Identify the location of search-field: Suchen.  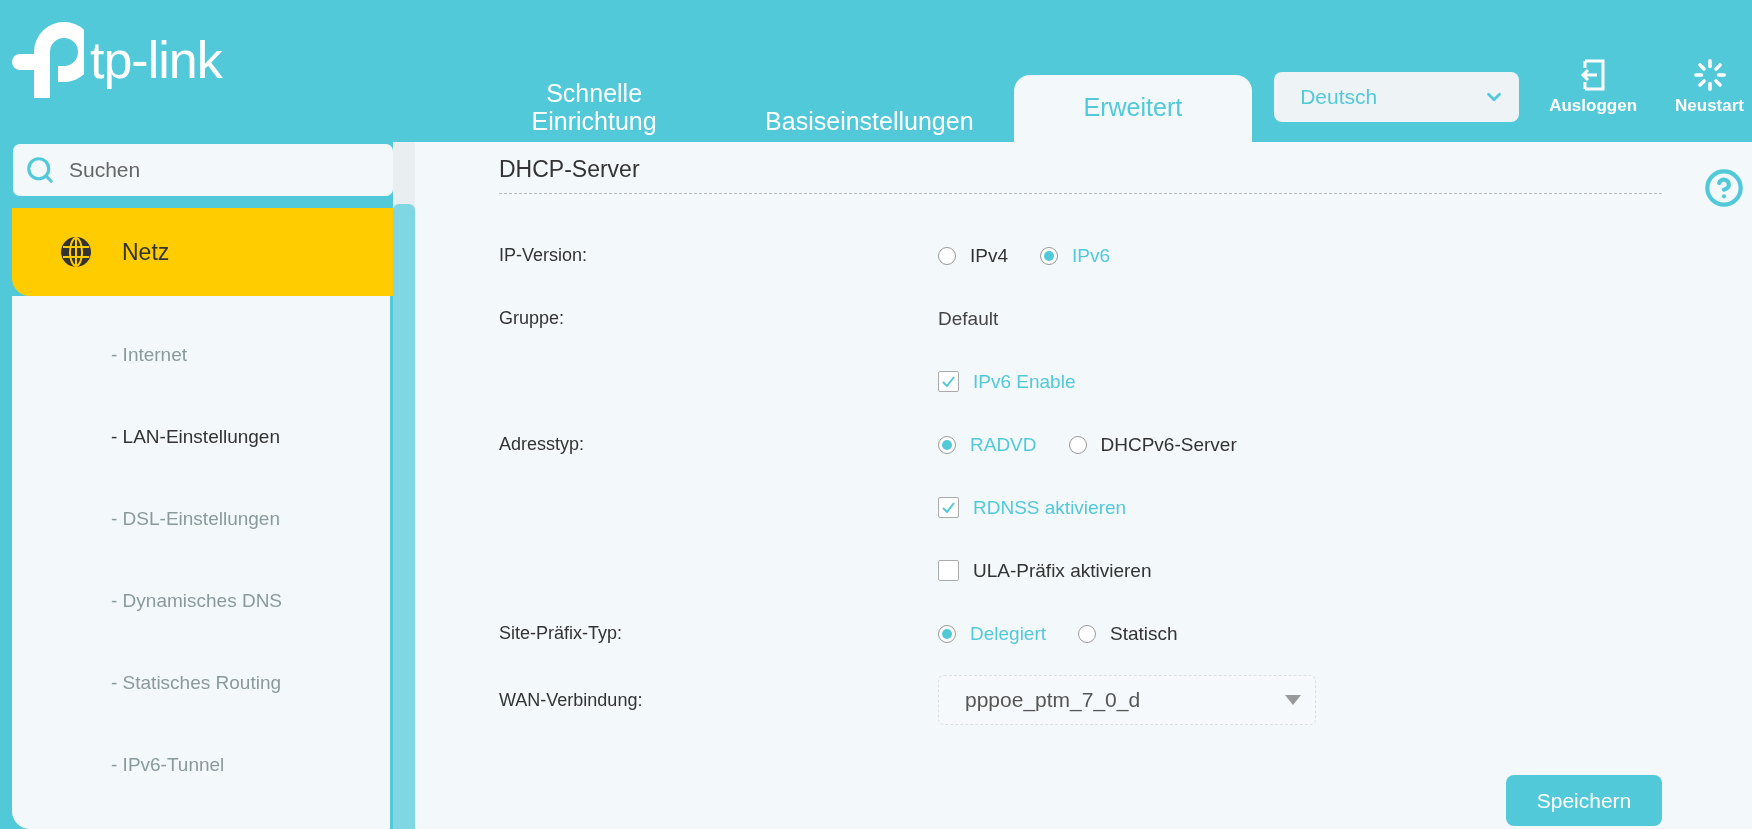
(203, 170).